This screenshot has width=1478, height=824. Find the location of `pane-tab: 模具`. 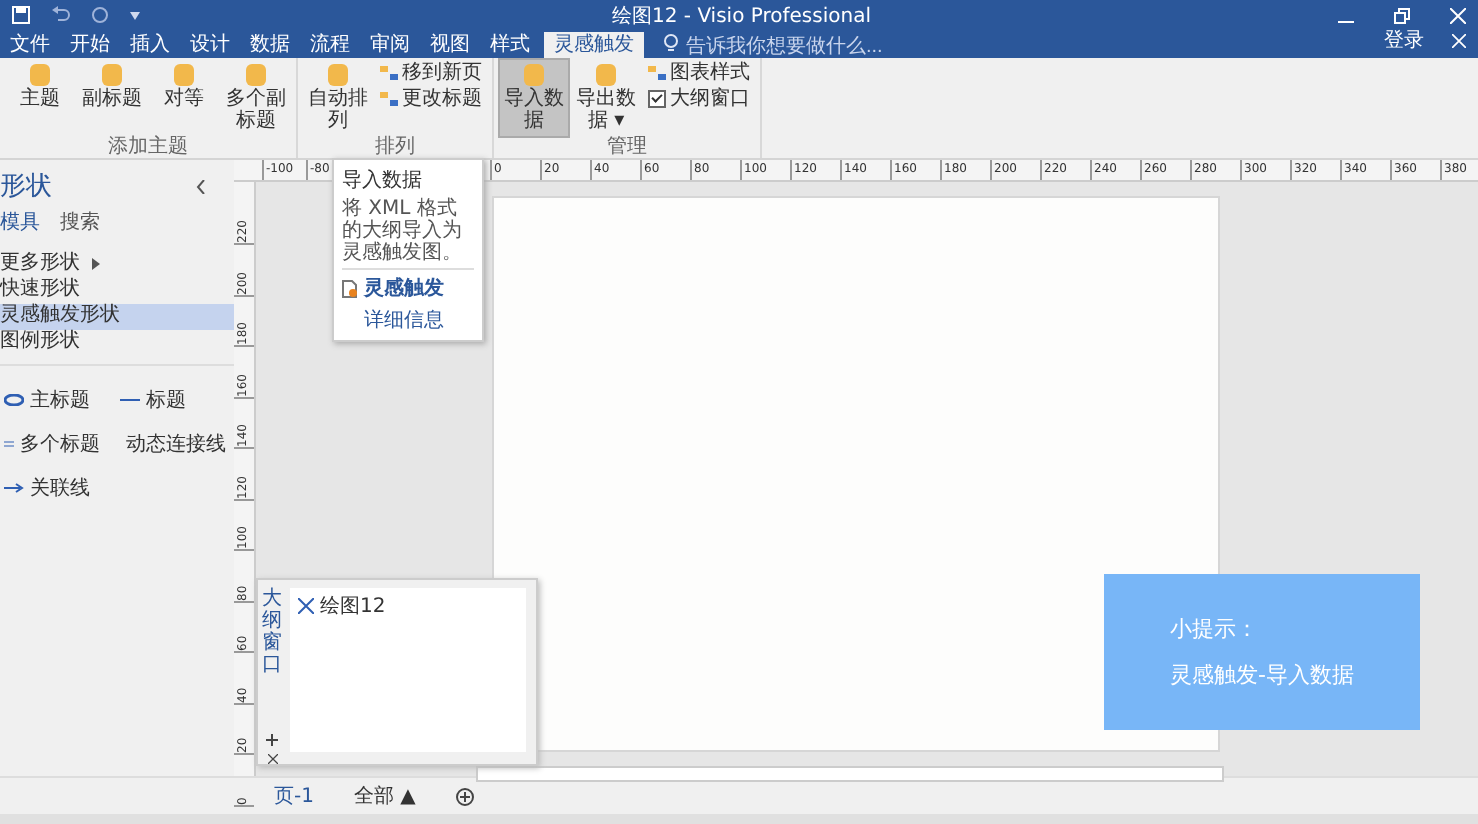

pane-tab: 模具 is located at coordinates (20, 222).